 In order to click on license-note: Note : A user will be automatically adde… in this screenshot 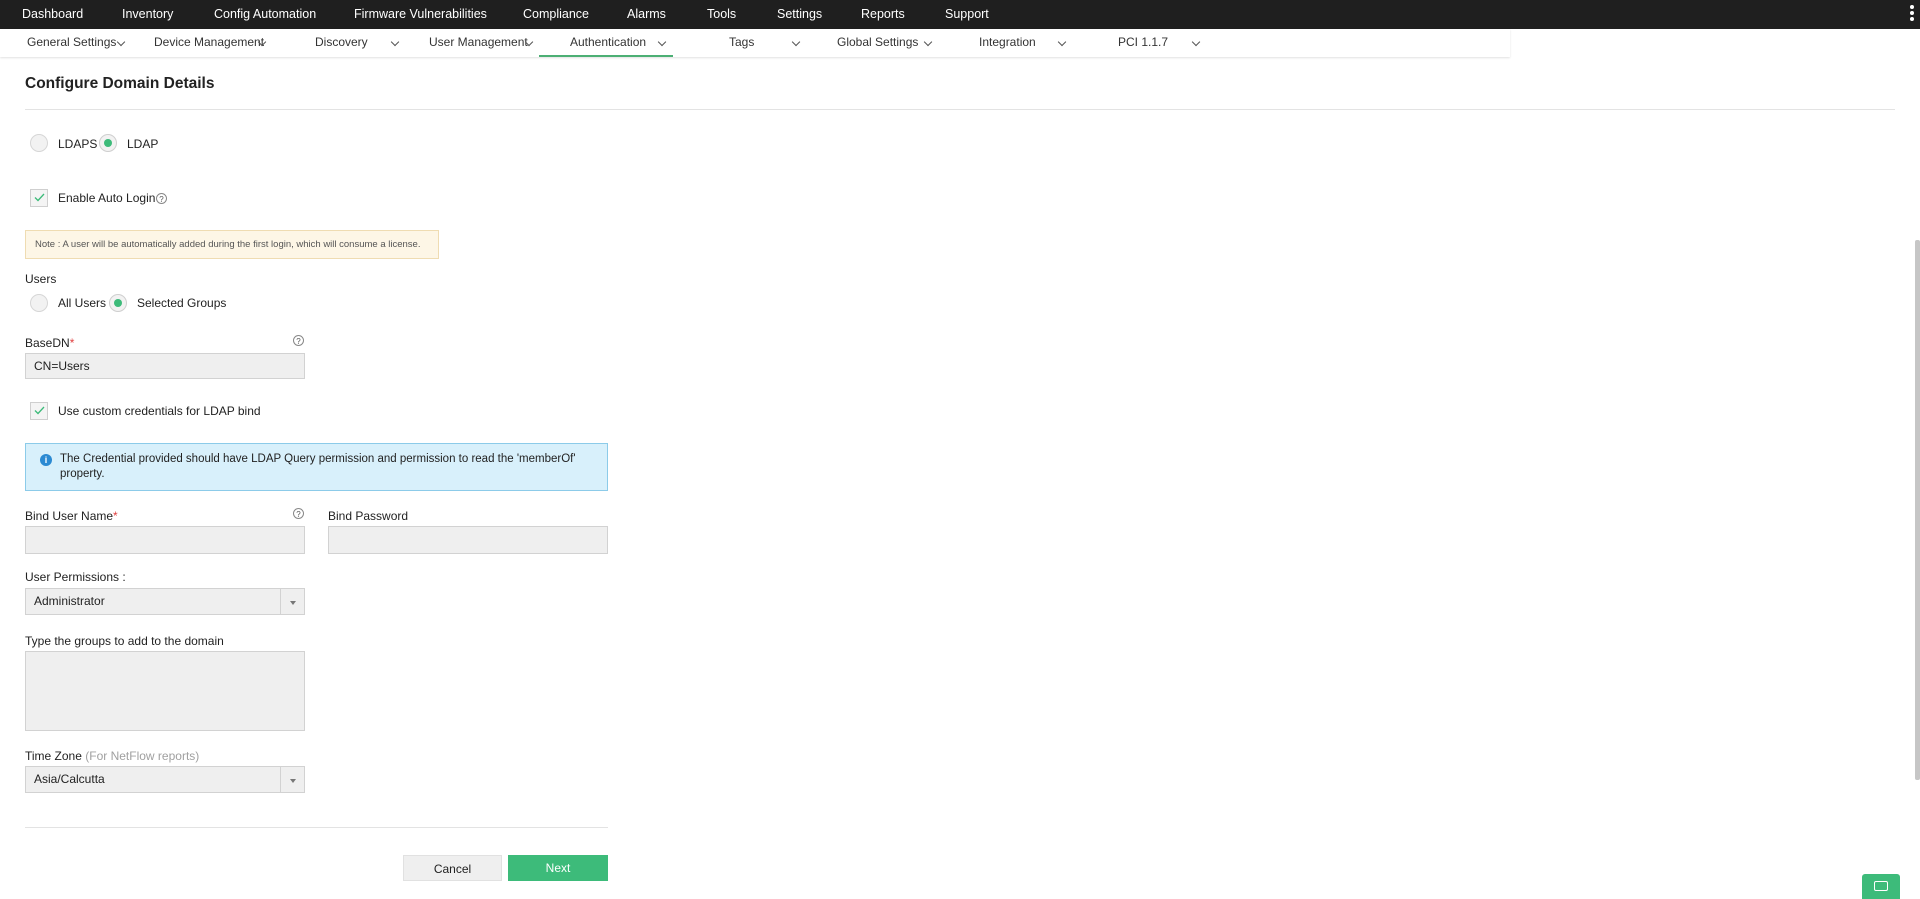, I will do `click(232, 244)`.